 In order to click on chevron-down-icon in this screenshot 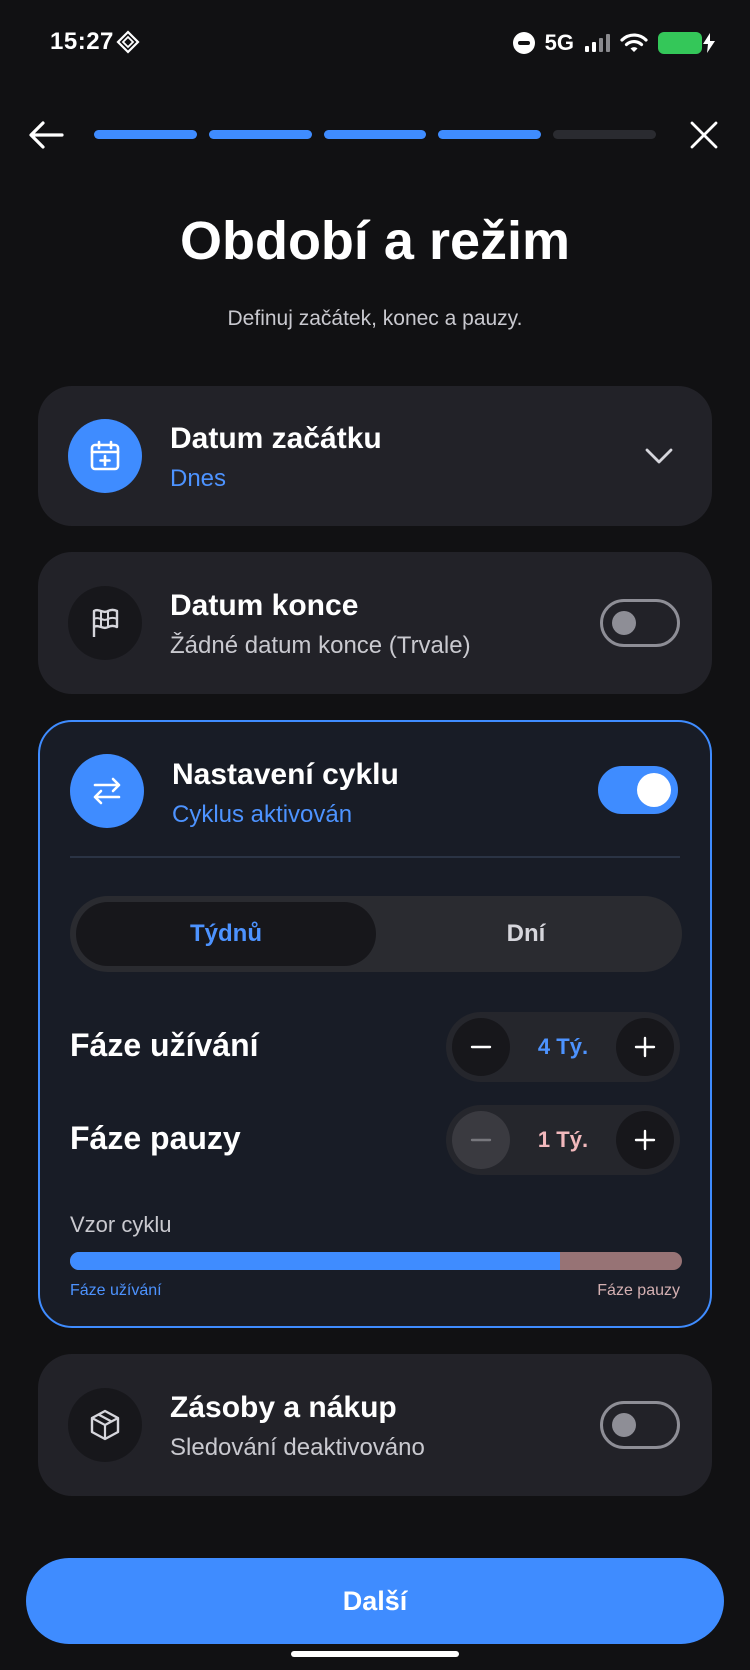, I will do `click(659, 456)`.